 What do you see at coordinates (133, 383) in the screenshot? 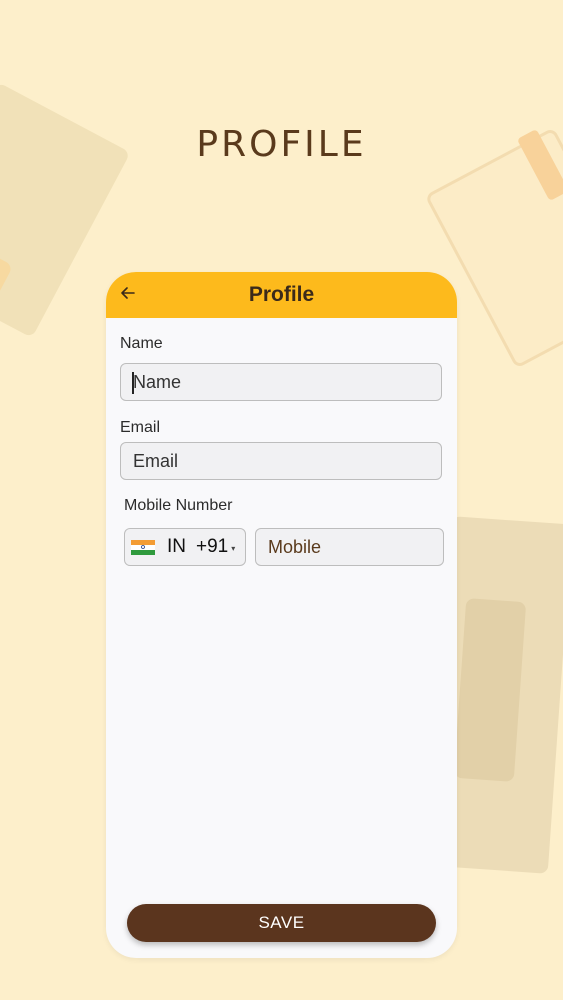
I see `text-cursor` at bounding box center [133, 383].